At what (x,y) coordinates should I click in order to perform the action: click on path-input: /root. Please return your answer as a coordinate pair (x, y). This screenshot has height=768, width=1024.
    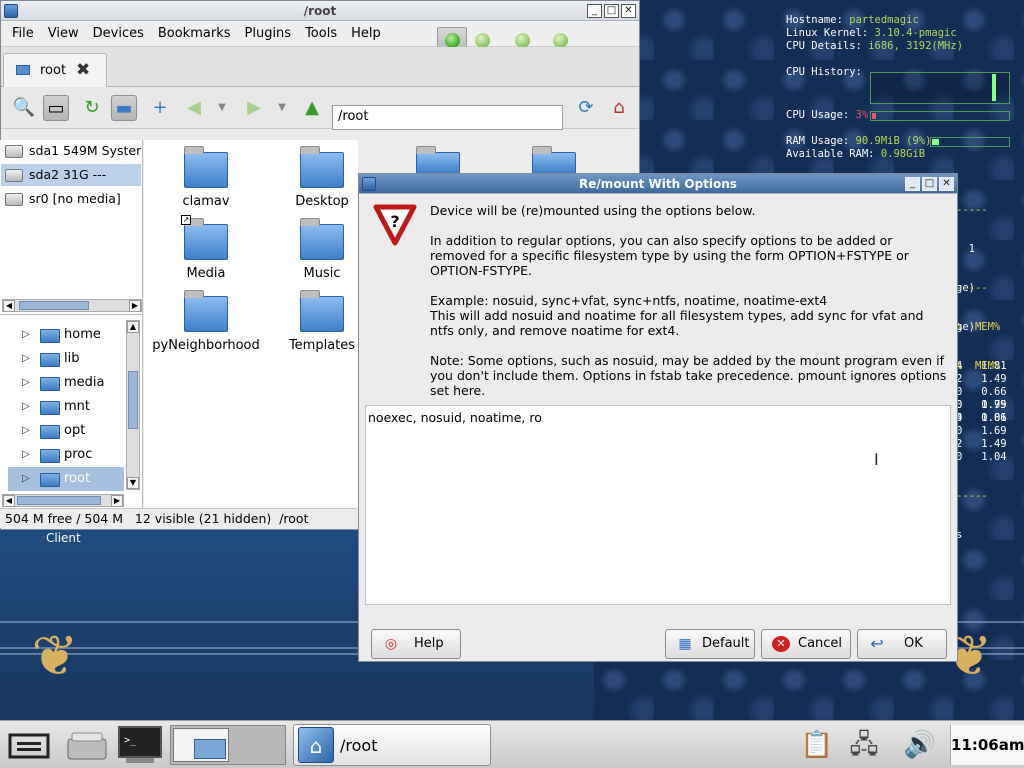
    Looking at the image, I should click on (447, 117).